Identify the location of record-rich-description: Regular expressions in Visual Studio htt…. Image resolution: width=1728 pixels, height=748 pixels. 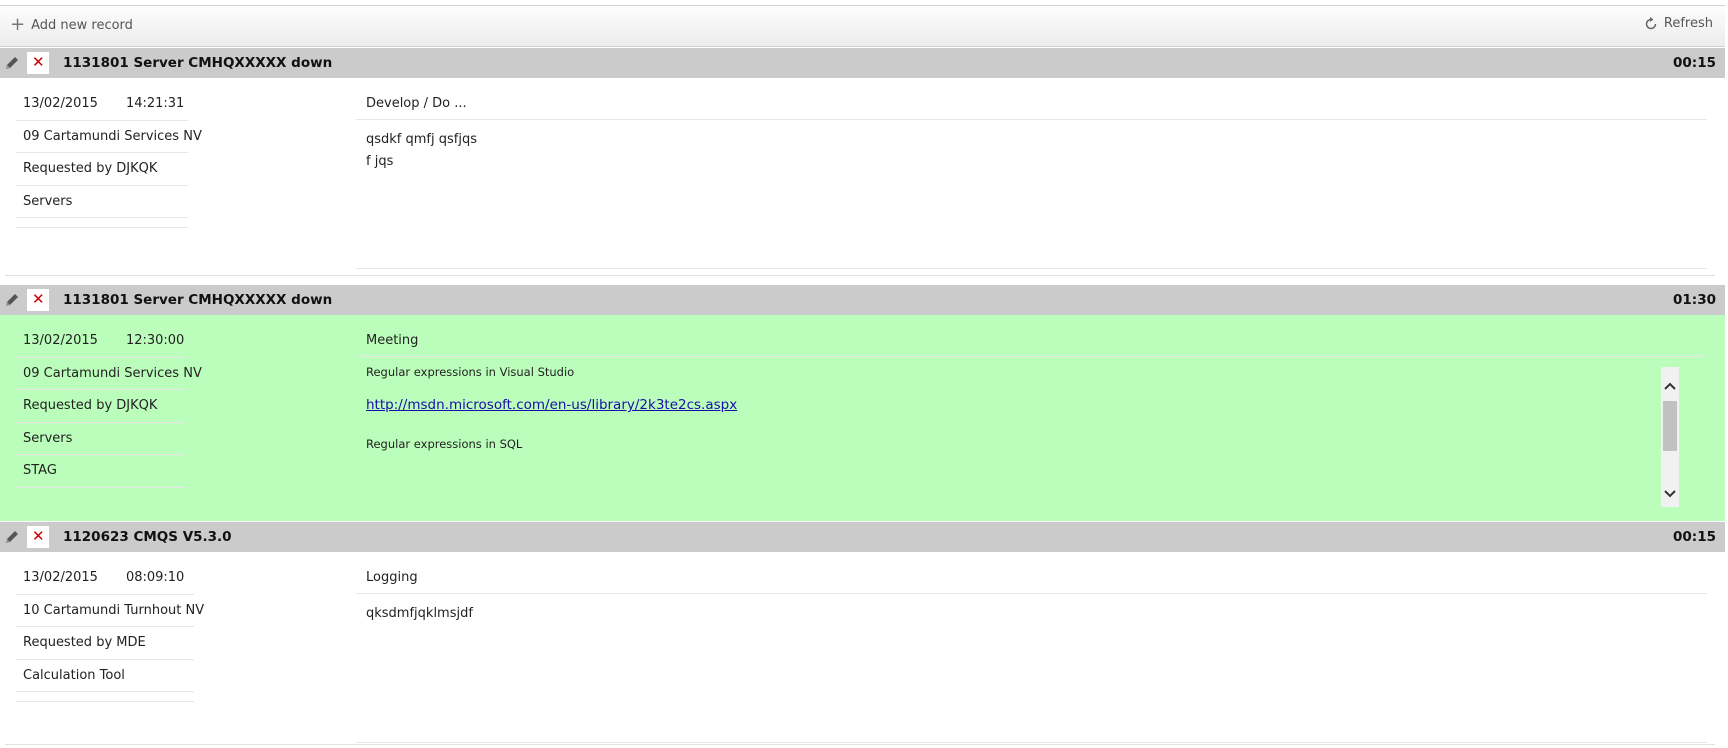
(1031, 404).